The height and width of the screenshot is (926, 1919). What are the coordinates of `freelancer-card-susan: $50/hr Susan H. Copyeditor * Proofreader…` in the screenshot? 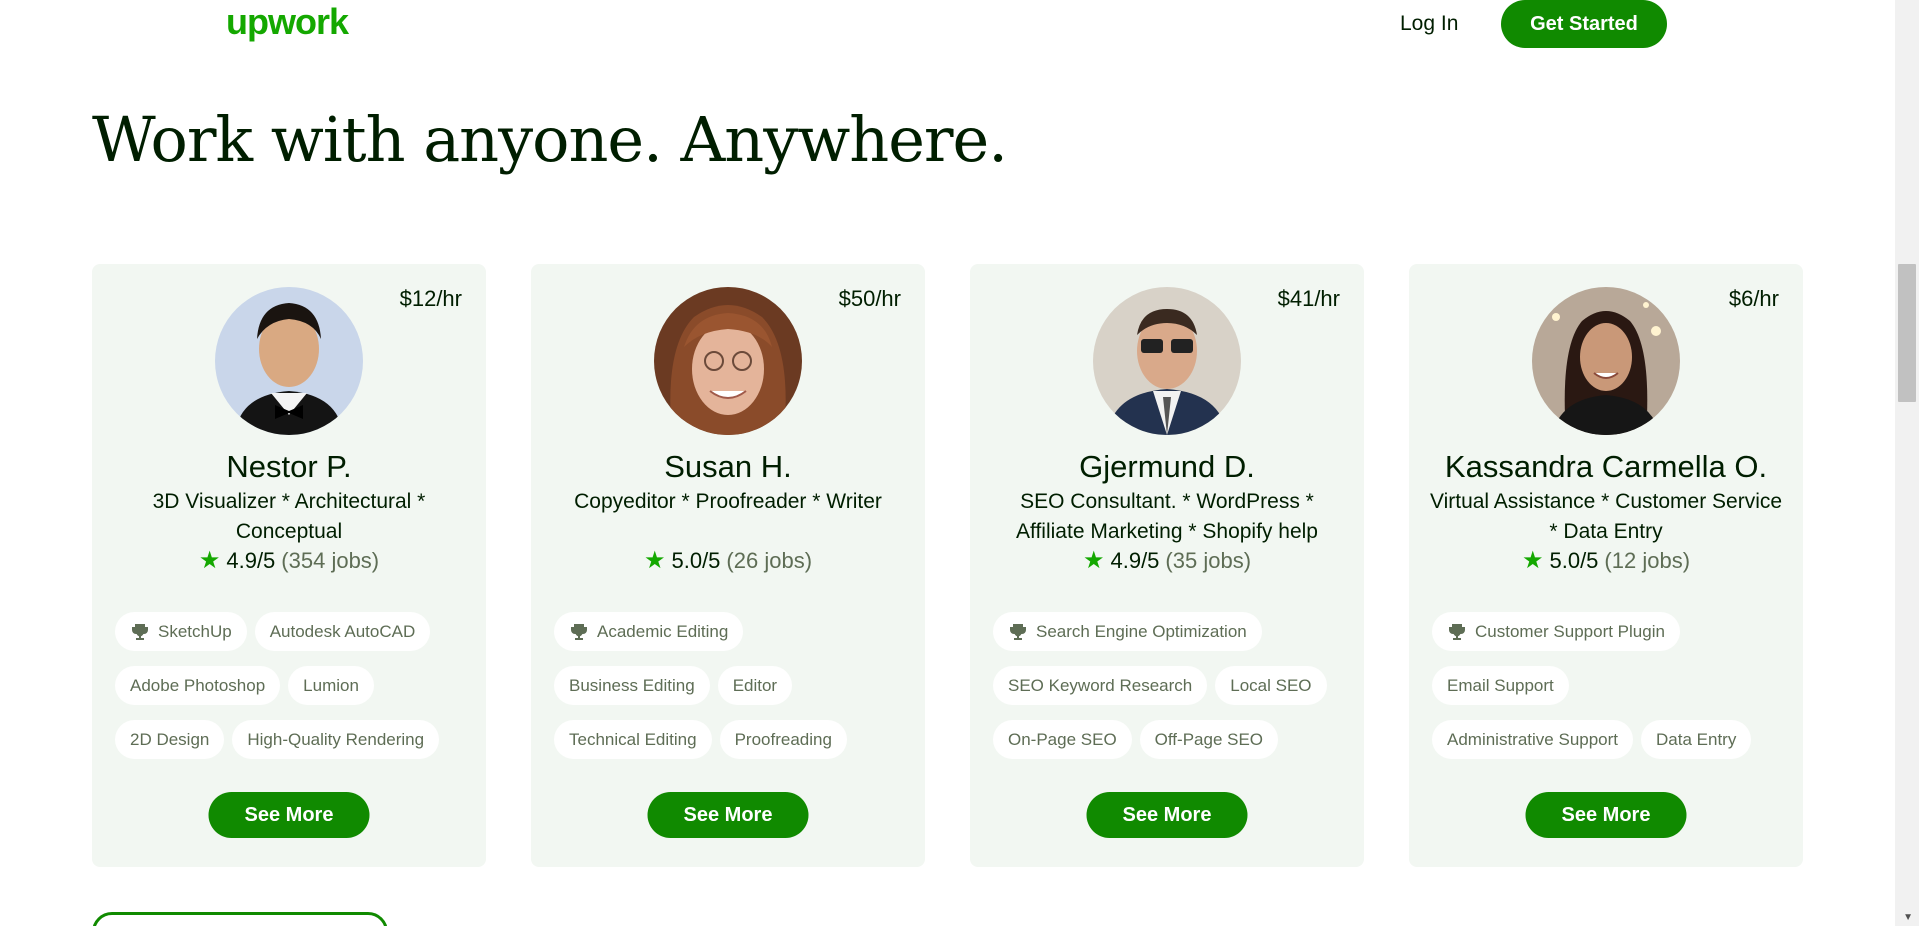 It's located at (728, 565).